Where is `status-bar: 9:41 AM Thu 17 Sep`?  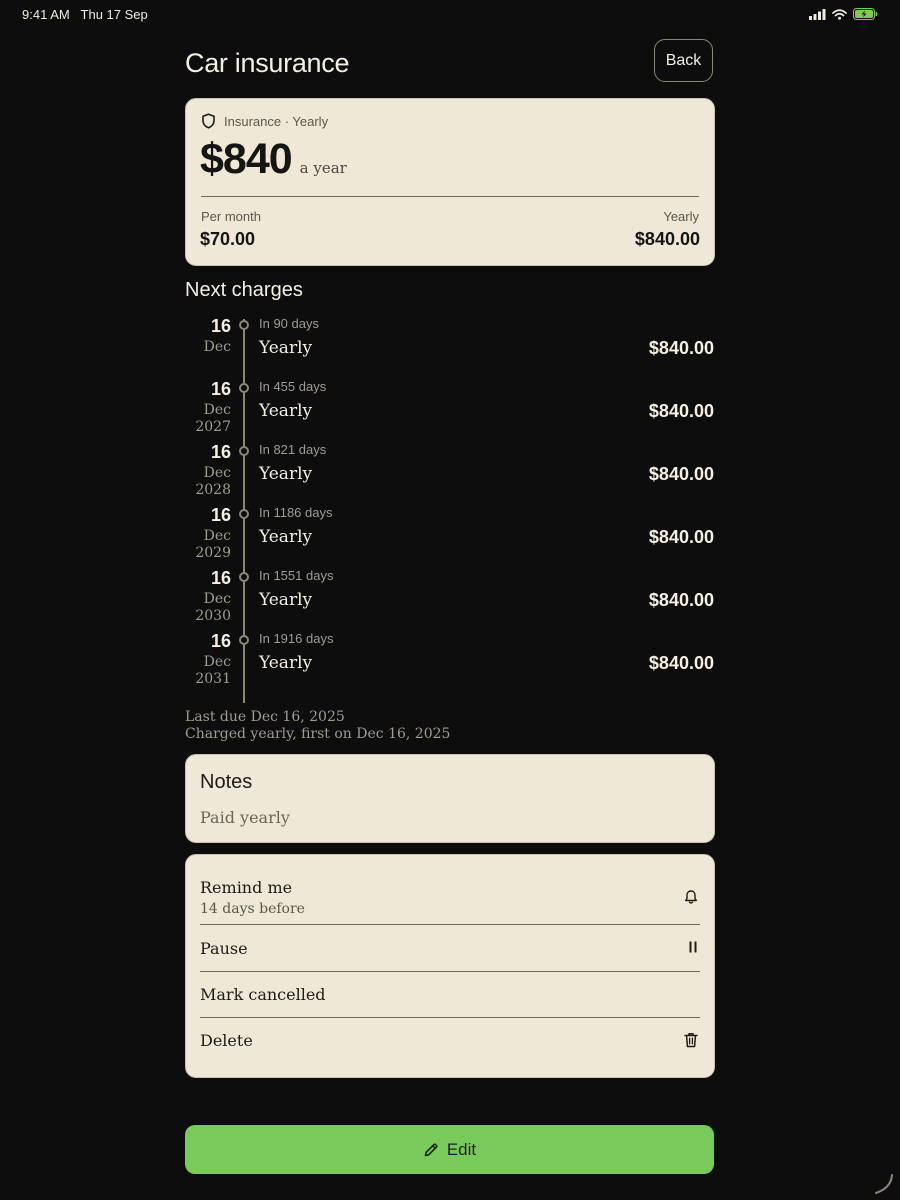
status-bar: 9:41 AM Thu 17 Sep is located at coordinates (450, 14).